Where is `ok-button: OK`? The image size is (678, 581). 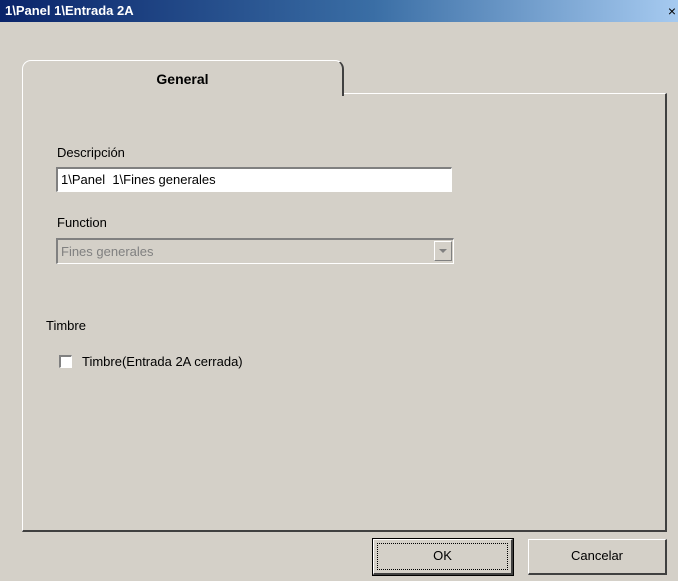
ok-button: OK is located at coordinates (443, 557).